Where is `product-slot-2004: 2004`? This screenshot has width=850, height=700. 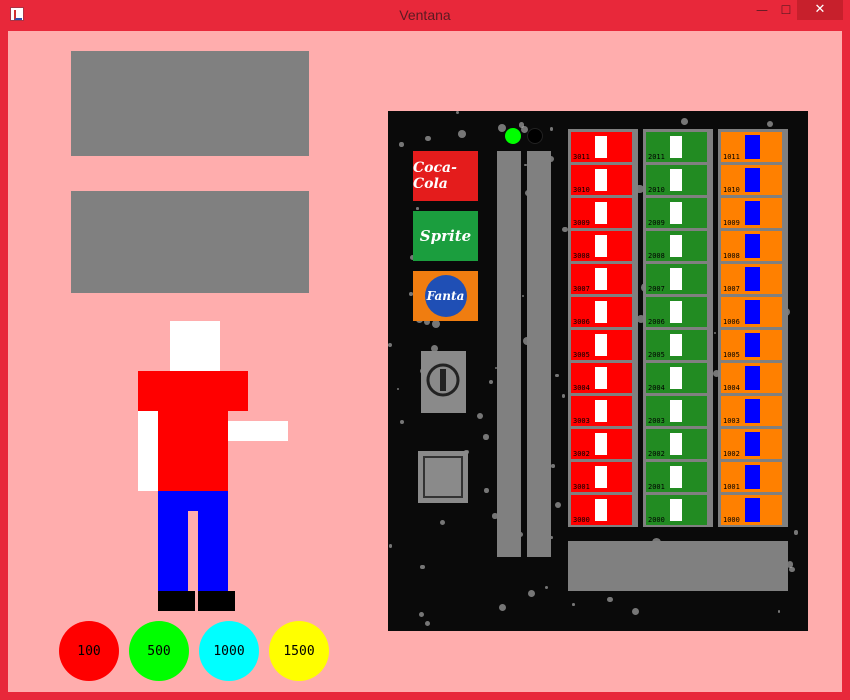
product-slot-2004: 2004 is located at coordinates (676, 378).